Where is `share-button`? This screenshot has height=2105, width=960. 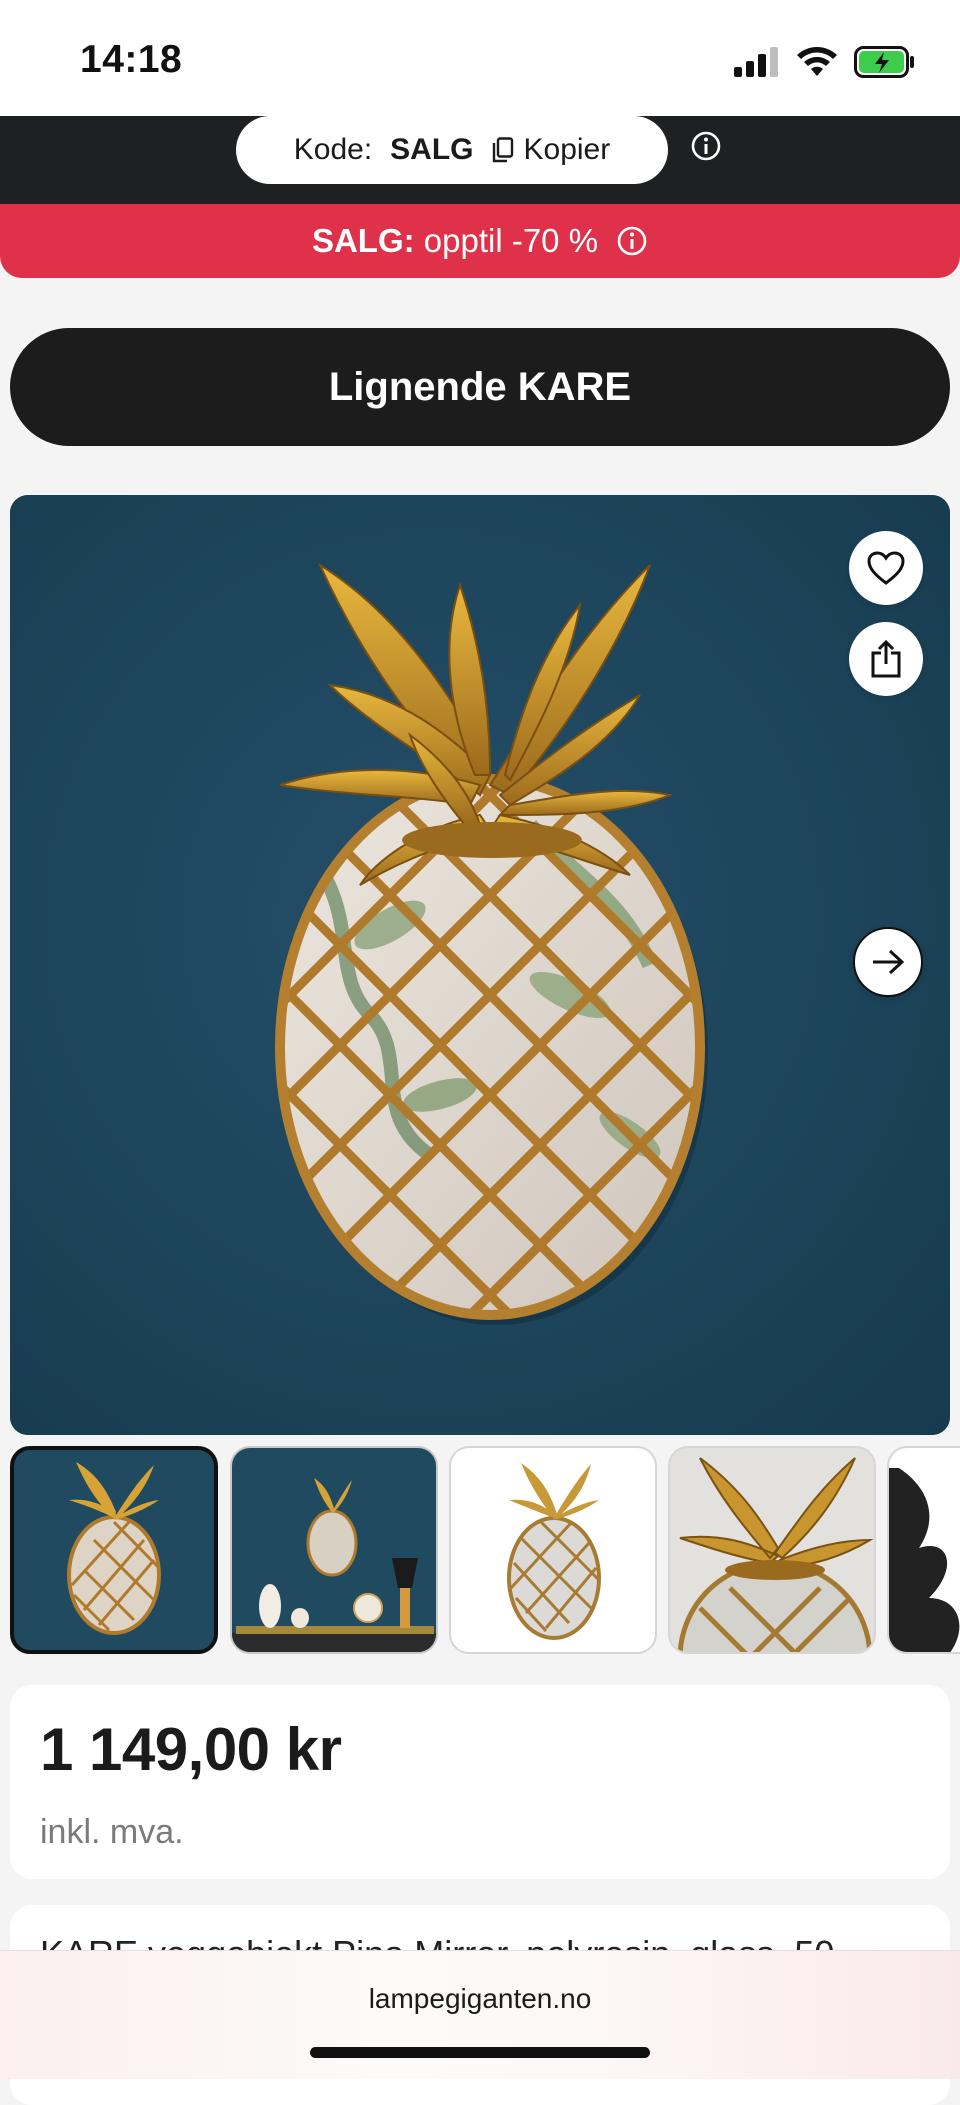
share-button is located at coordinates (886, 659).